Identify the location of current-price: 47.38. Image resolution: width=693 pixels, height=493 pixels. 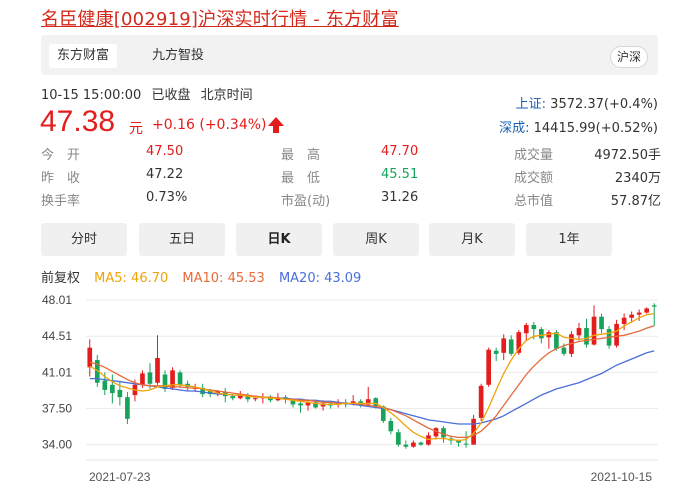
(78, 121).